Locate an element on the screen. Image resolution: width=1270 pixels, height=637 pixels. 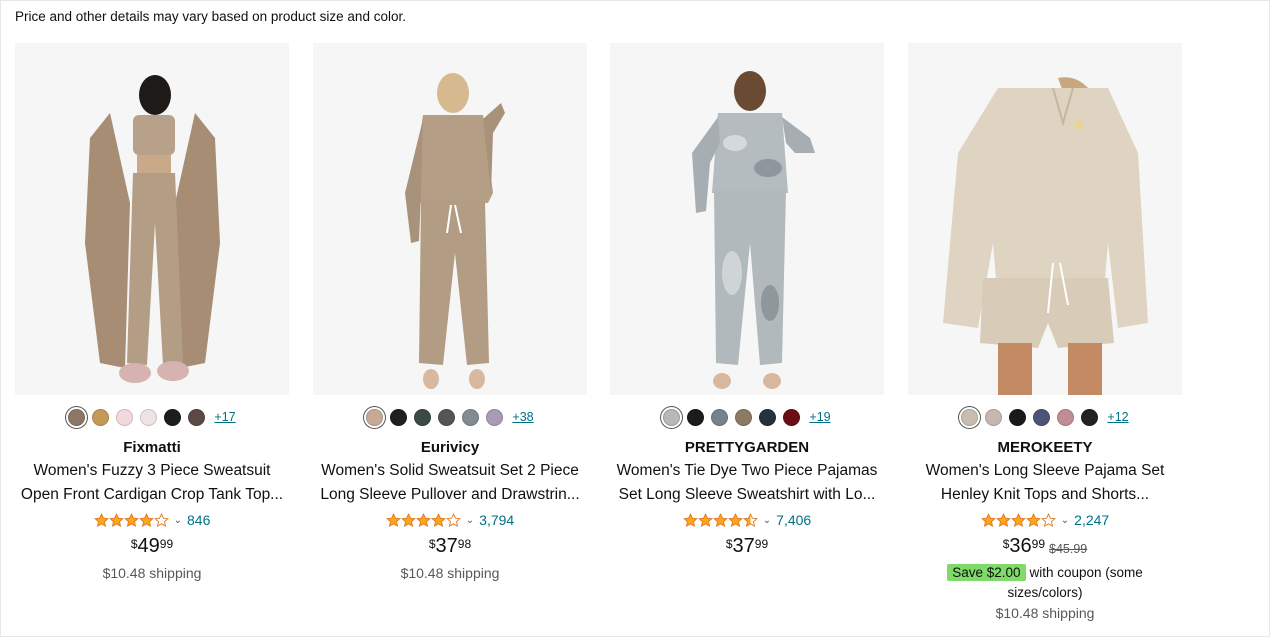
color-swatches: +19 is located at coordinates (747, 417).